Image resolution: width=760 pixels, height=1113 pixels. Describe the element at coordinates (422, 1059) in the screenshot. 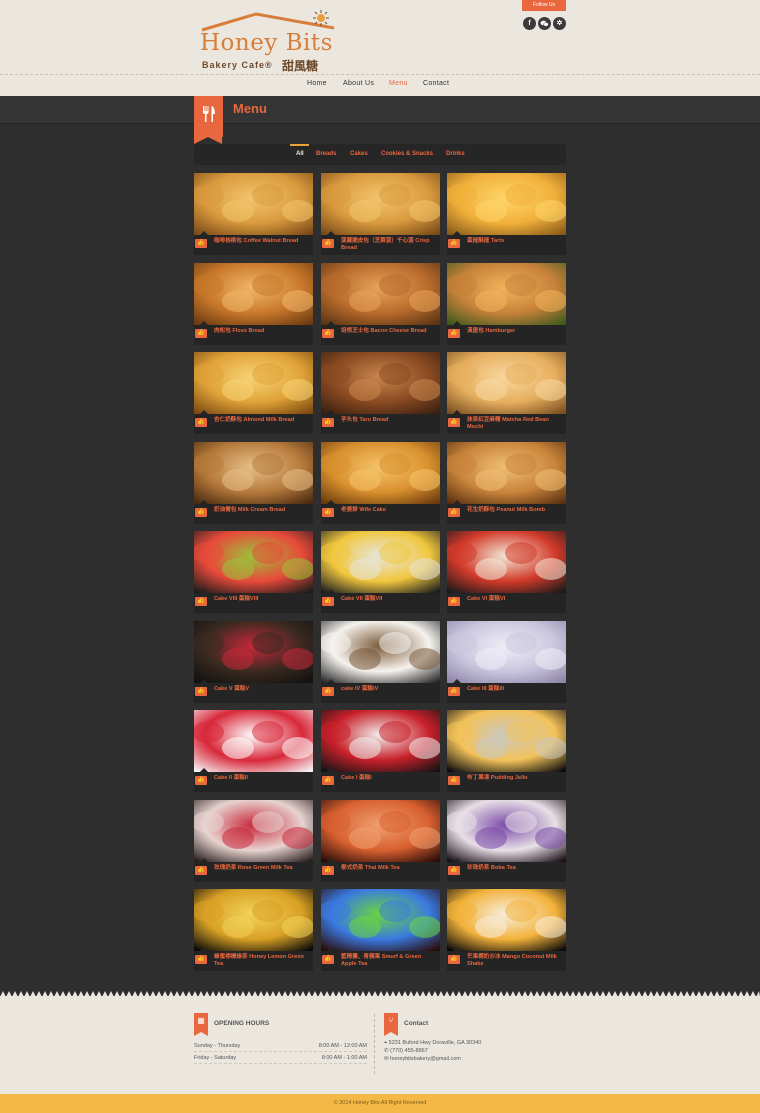

I see `contact-email: ✉ honeybitsbakery@gmail.com` at that location.